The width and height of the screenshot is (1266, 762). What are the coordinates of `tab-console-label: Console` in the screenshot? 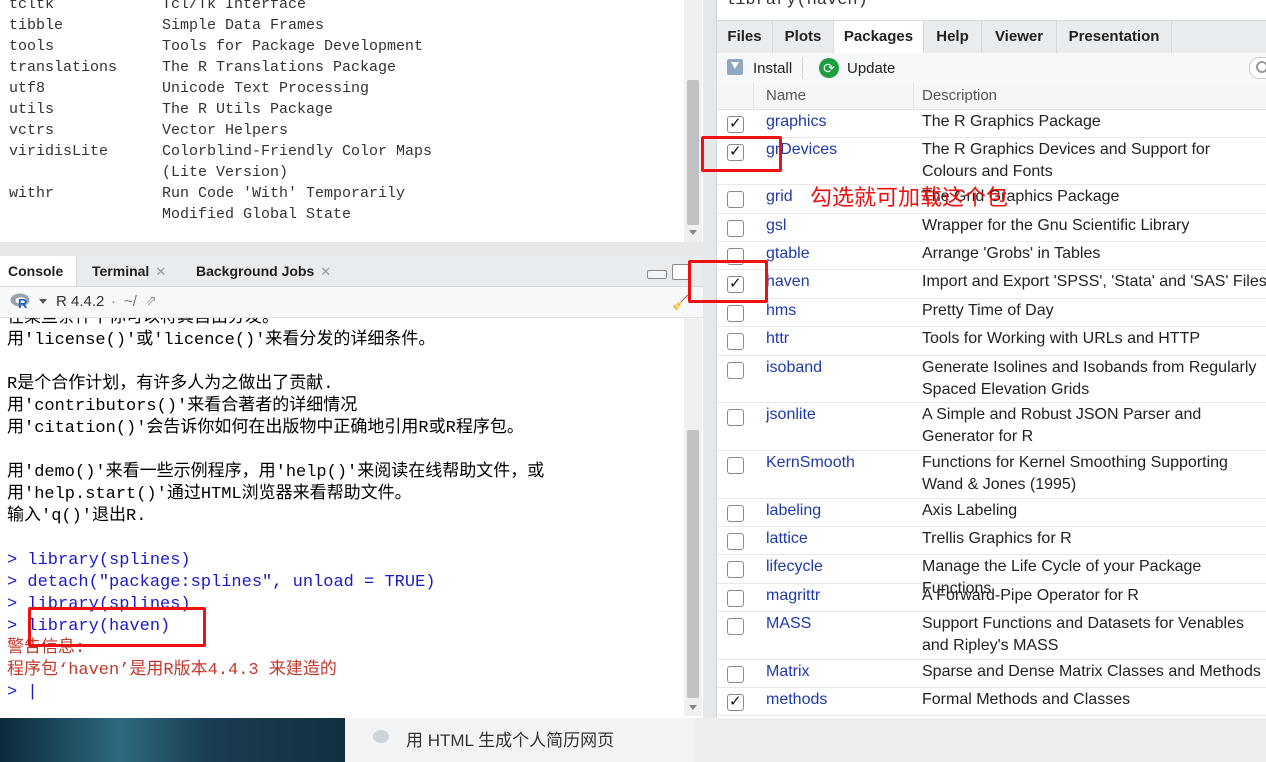 It's located at (36, 271).